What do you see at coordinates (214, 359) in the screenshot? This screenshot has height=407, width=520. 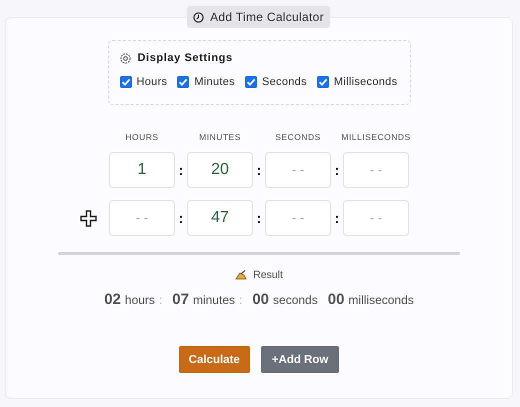 I see `calculate-button: Calculate` at bounding box center [214, 359].